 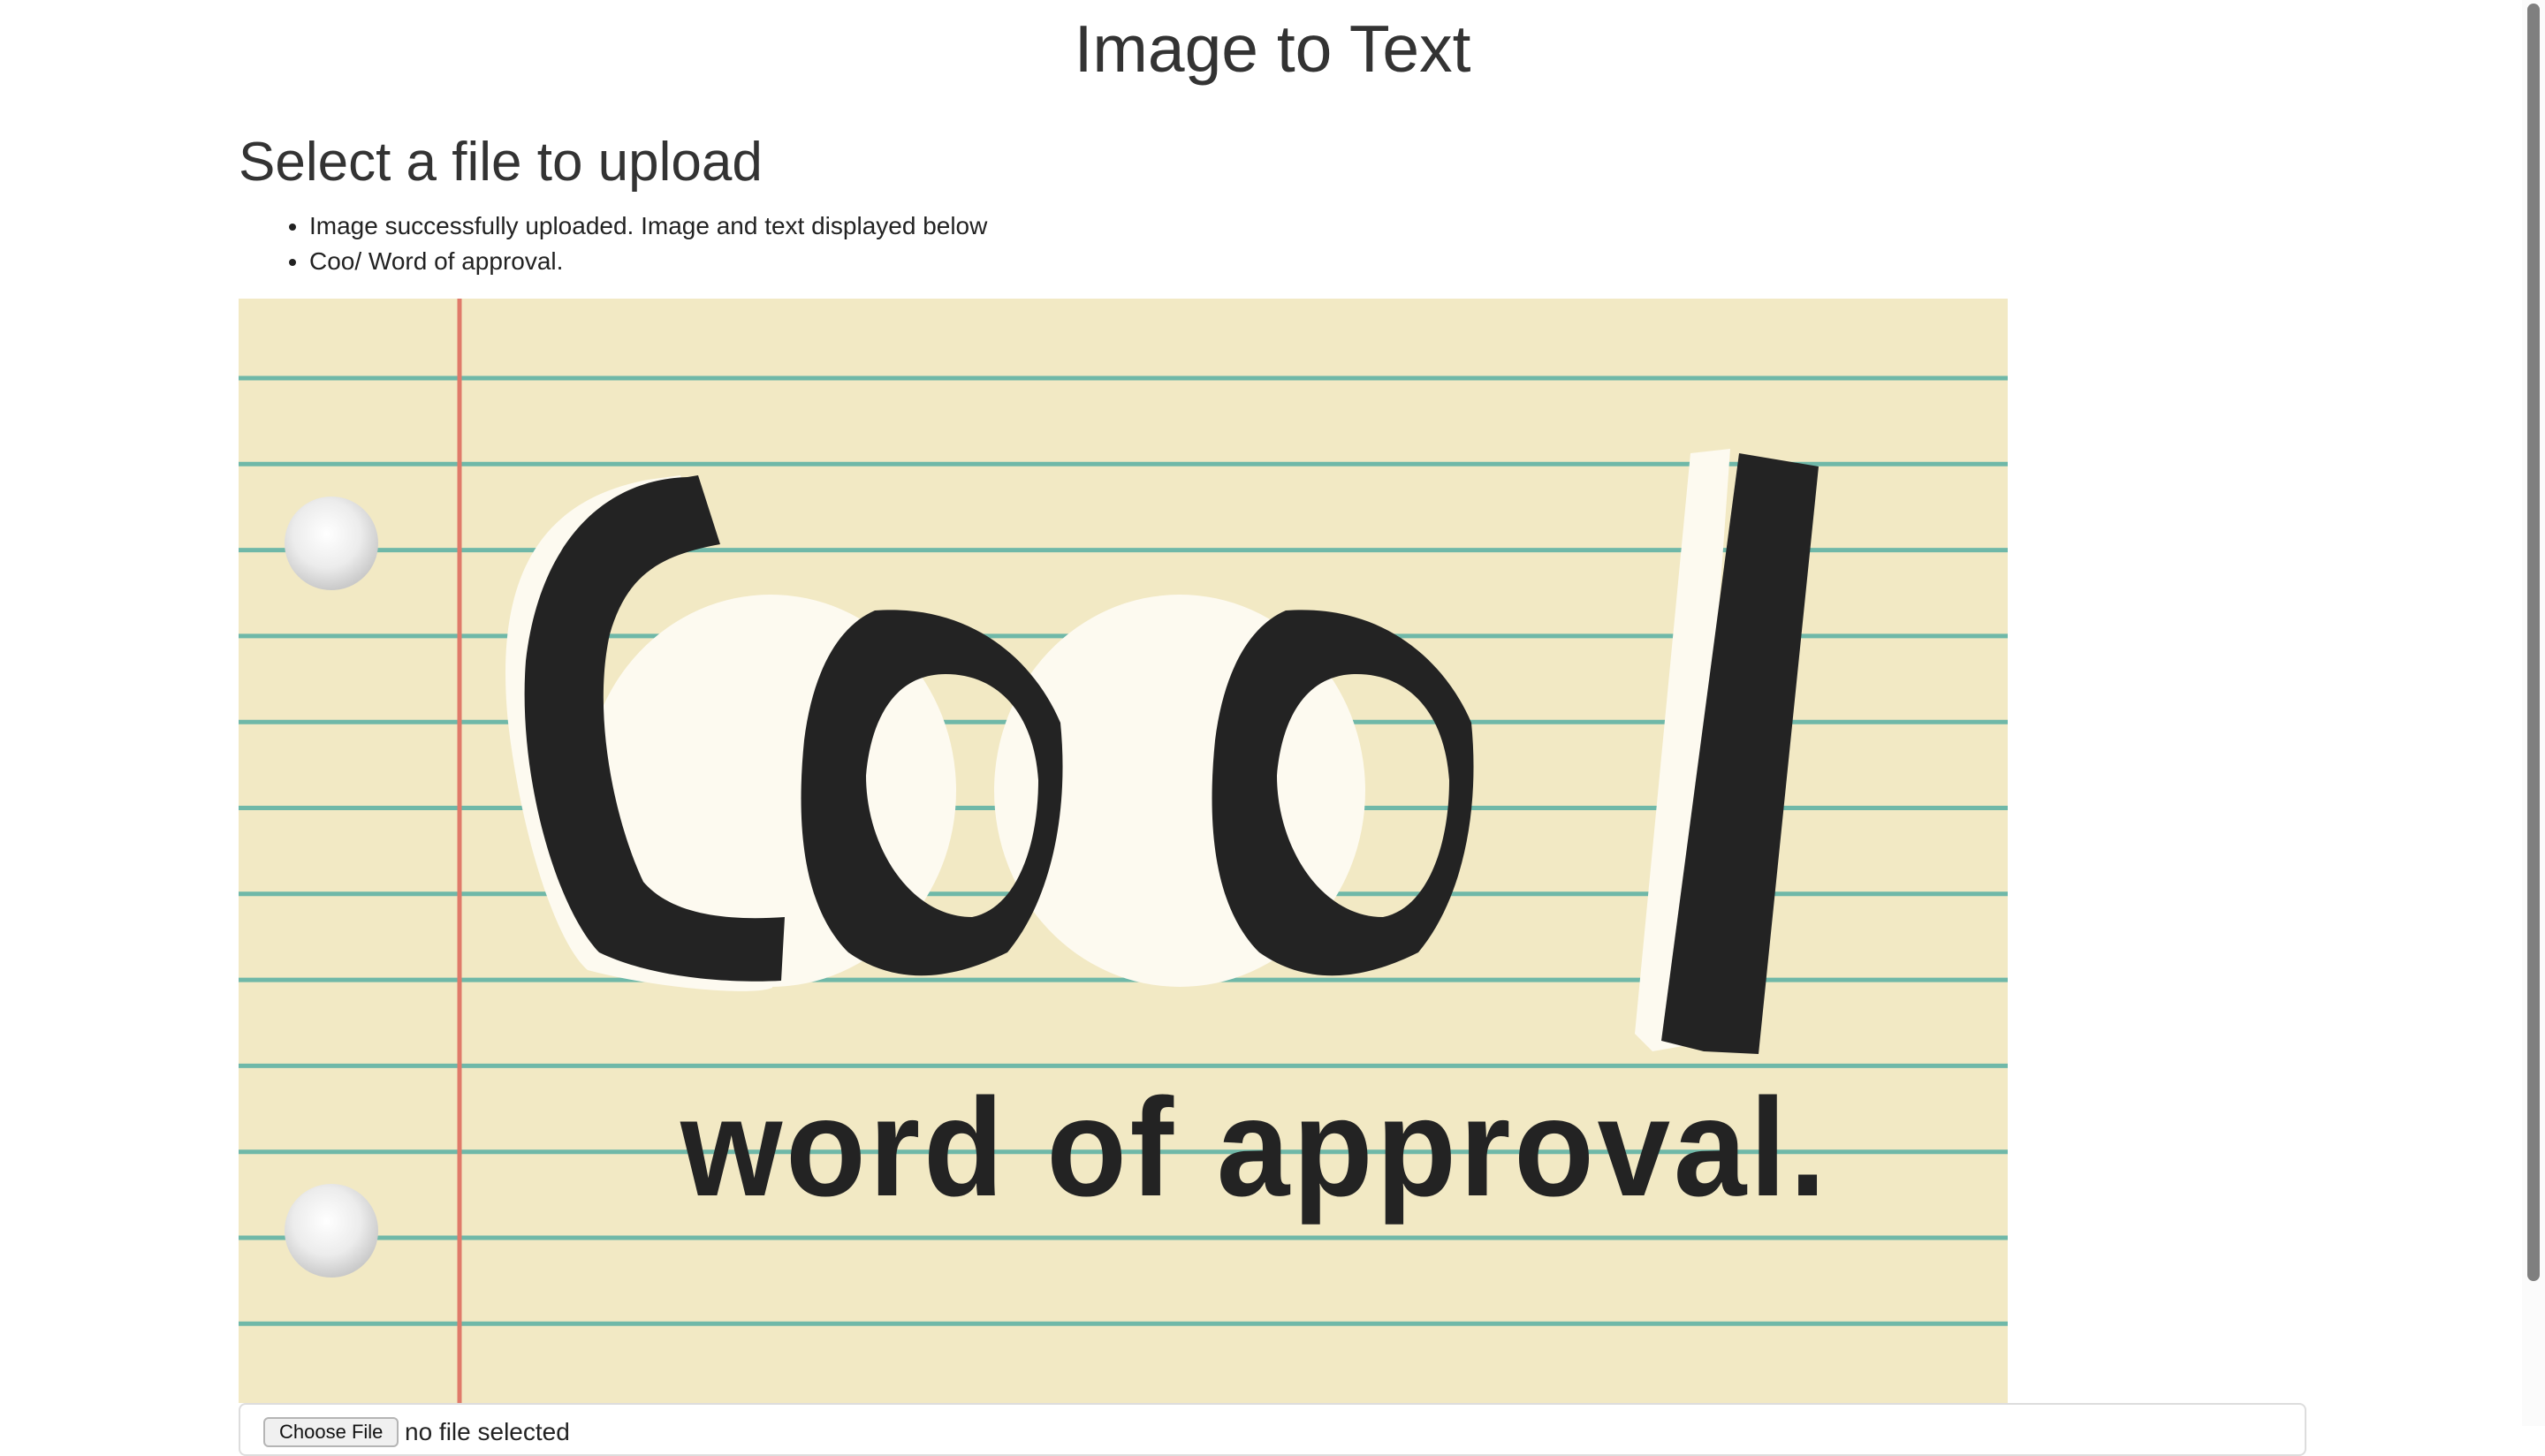 What do you see at coordinates (487, 1431) in the screenshot?
I see `file-status: no file selected` at bounding box center [487, 1431].